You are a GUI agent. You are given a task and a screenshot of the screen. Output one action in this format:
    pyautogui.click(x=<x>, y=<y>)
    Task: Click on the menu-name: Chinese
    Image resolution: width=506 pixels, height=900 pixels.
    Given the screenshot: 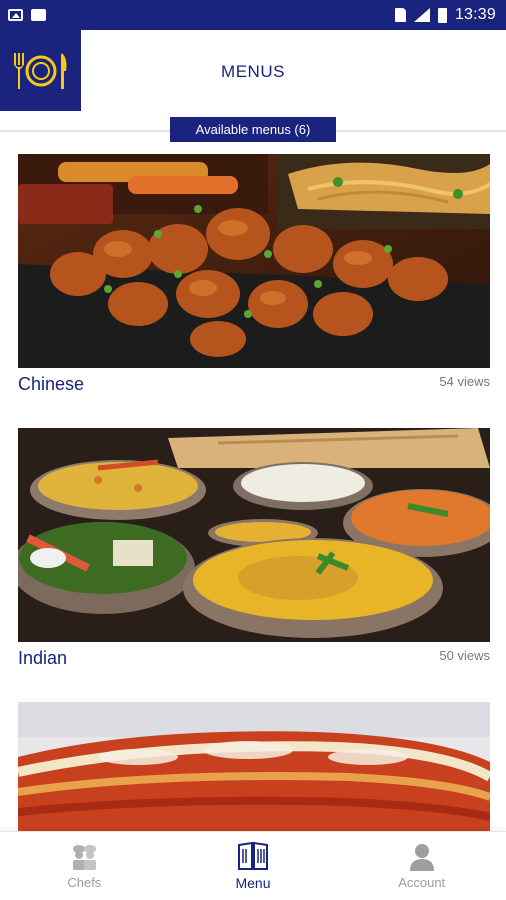 What is the action you would take?
    pyautogui.click(x=51, y=384)
    